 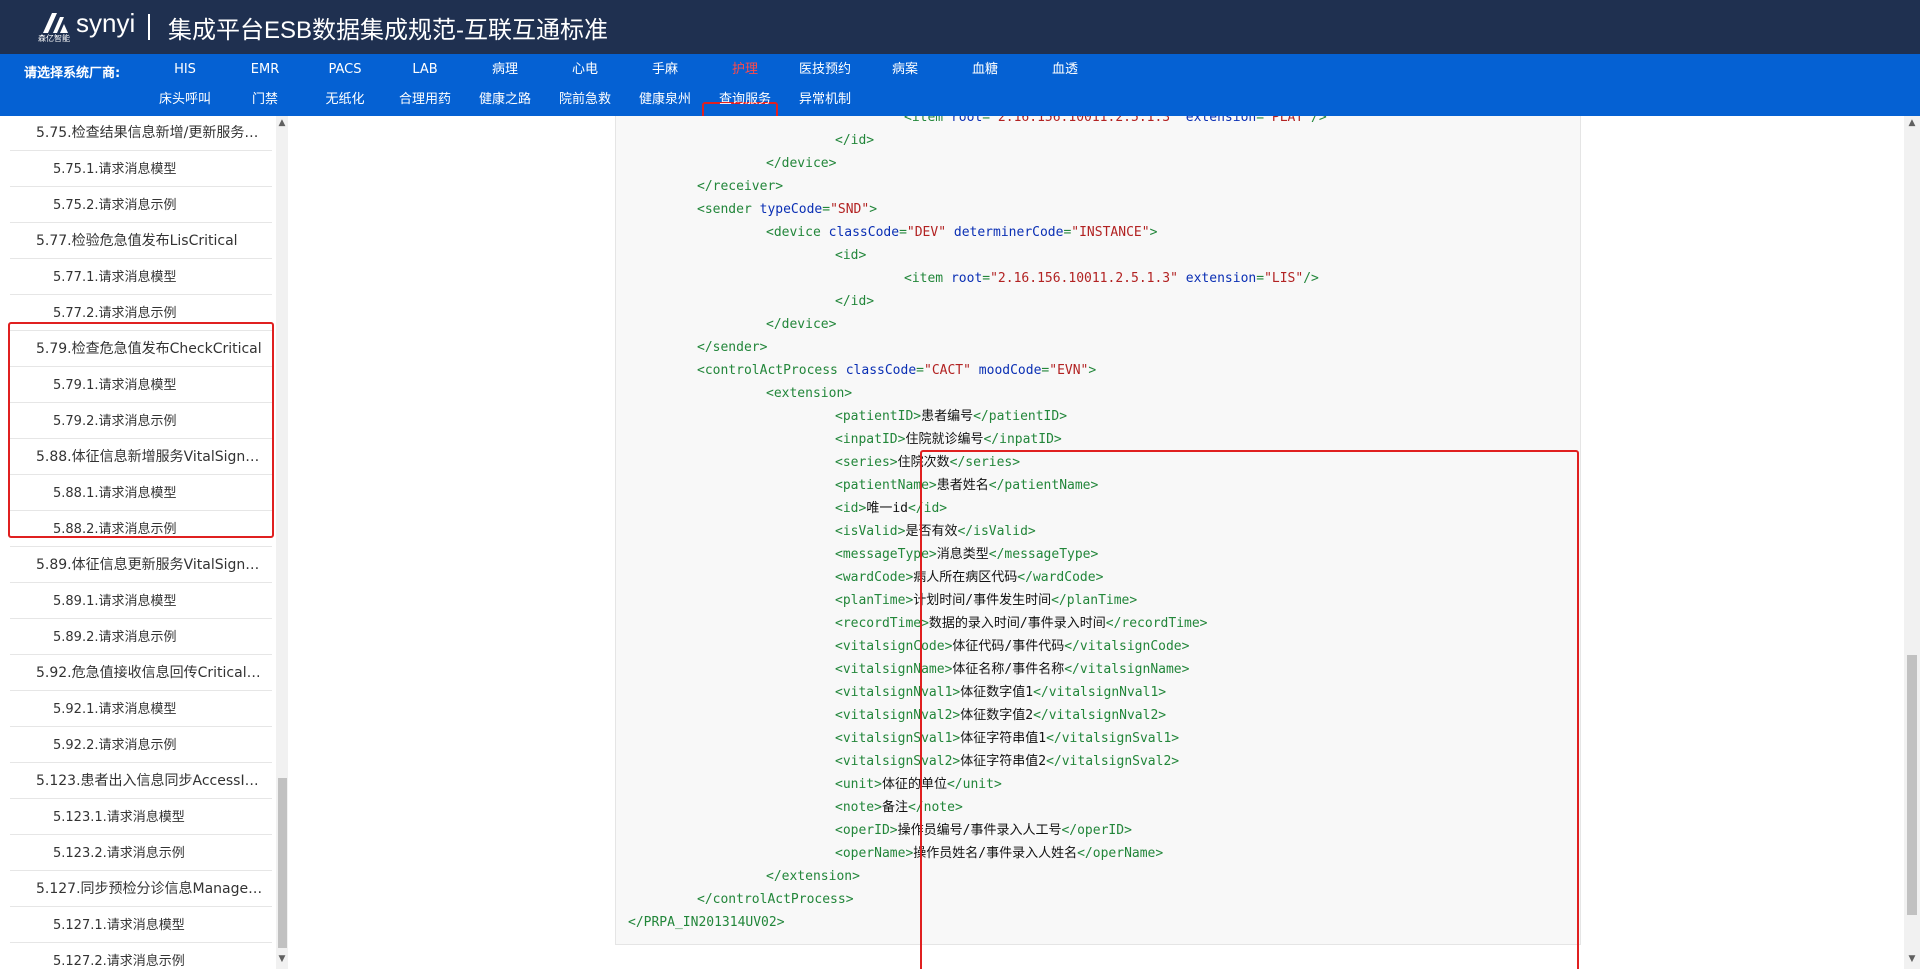 I want to click on xml-tag: <device, so click(x=797, y=232).